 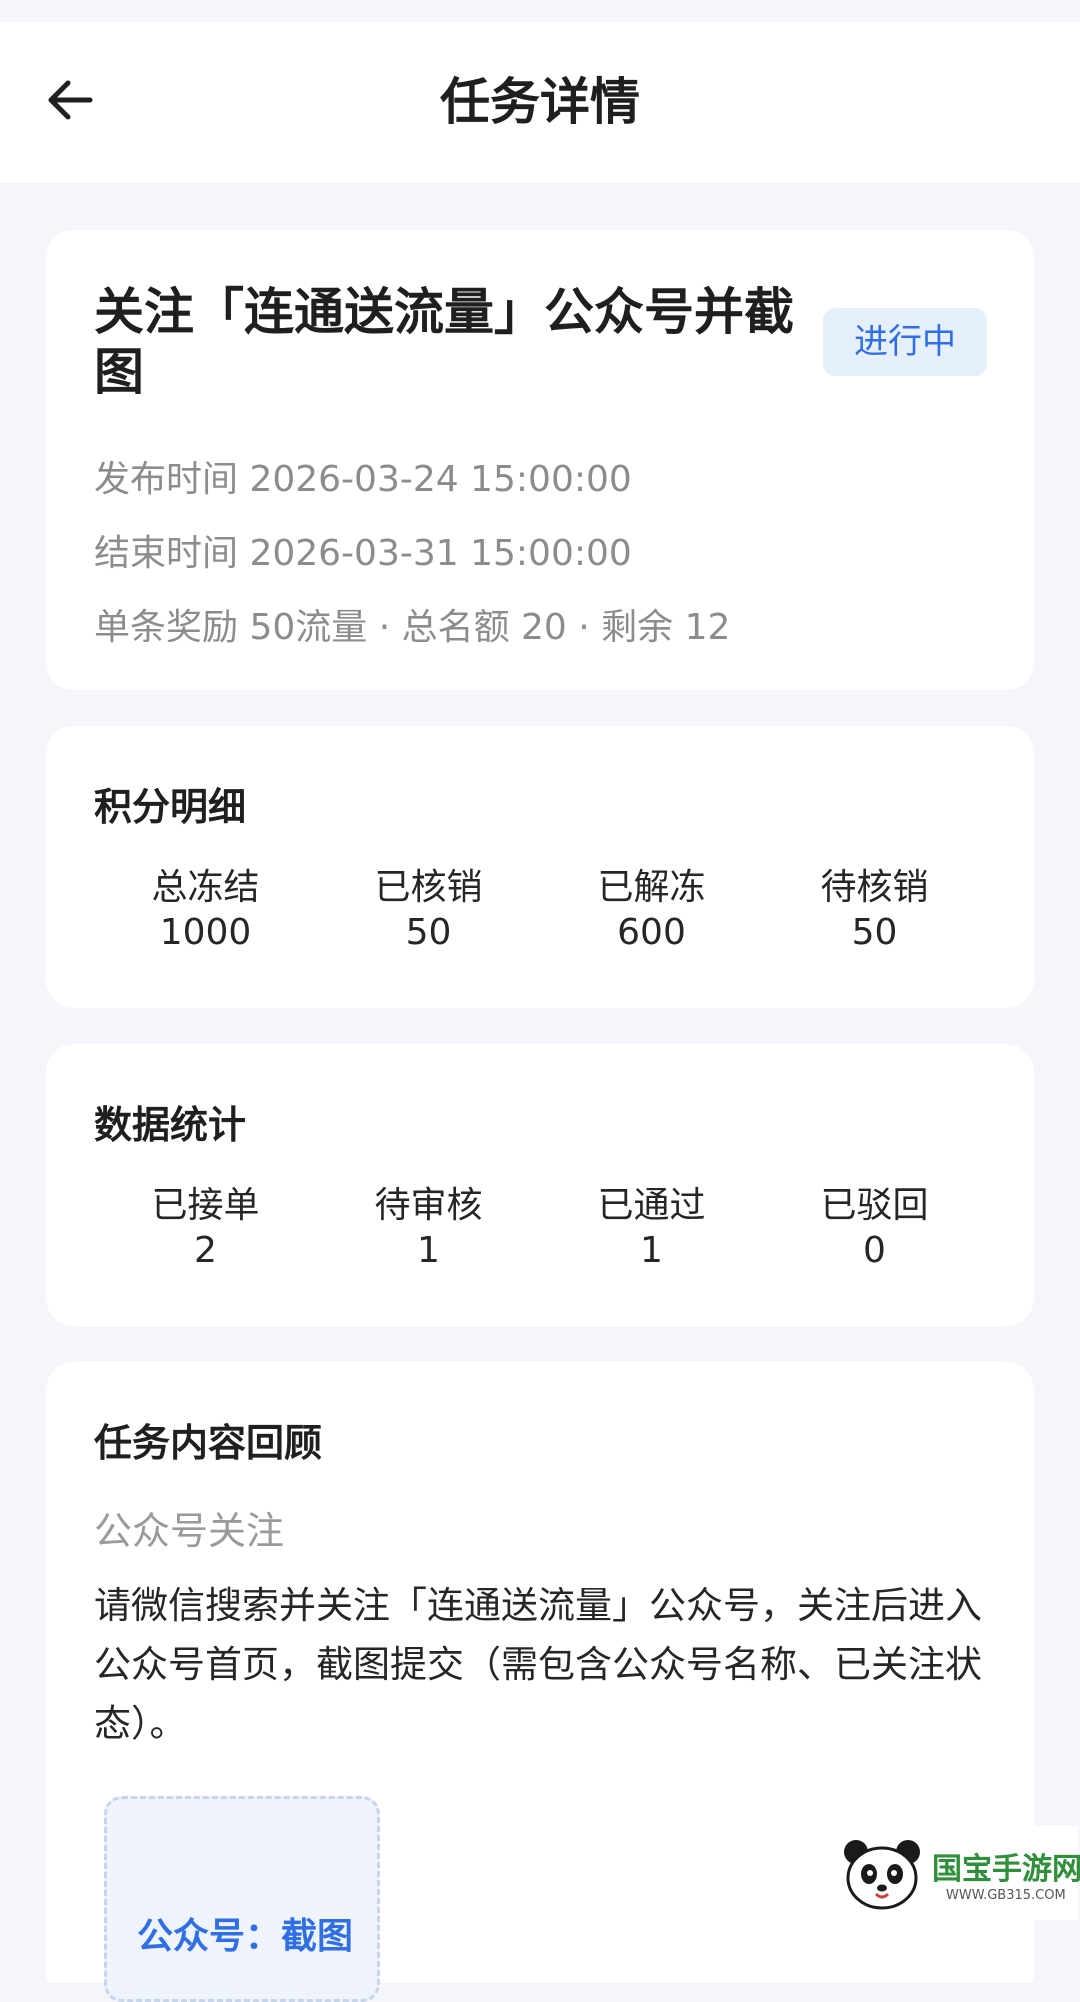 I want to click on data-stats: 已接单 2 待审核 1 已通过 1 已驳回 0, so click(x=540, y=1229).